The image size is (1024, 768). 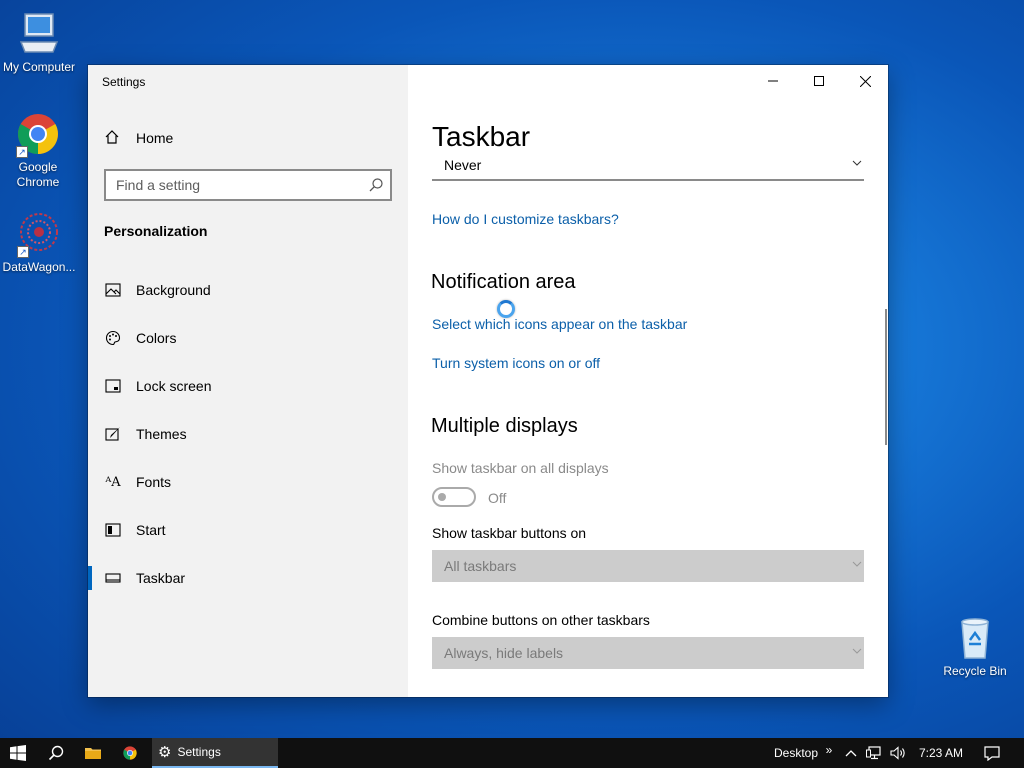 I want to click on volume-button, so click(x=898, y=753).